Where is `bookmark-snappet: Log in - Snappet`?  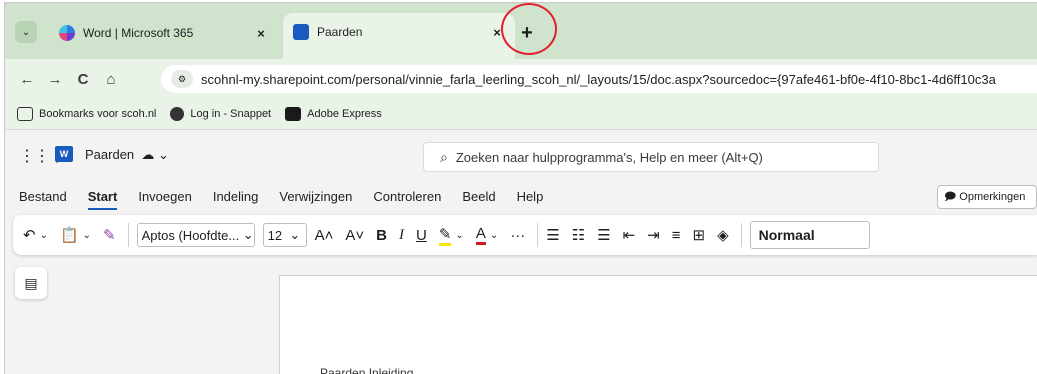
bookmark-snappet: Log in - Snappet is located at coordinates (220, 114).